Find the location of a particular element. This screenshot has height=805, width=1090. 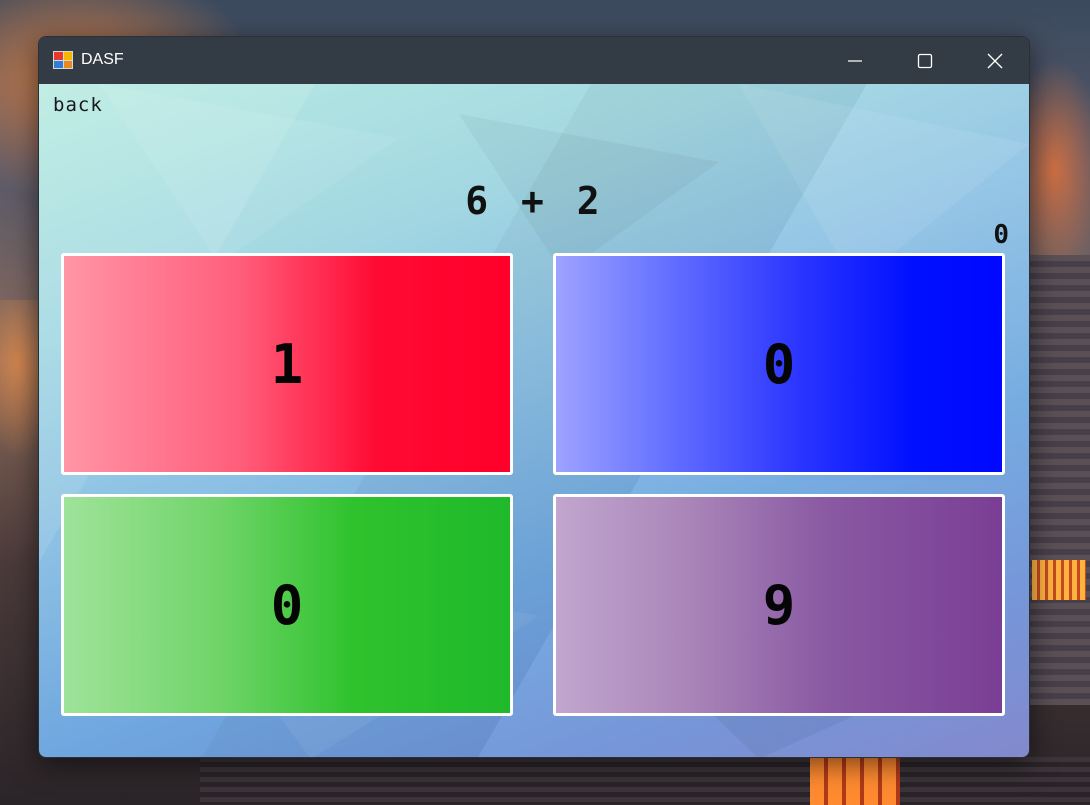

title-bar: DASF is located at coordinates (534, 60).